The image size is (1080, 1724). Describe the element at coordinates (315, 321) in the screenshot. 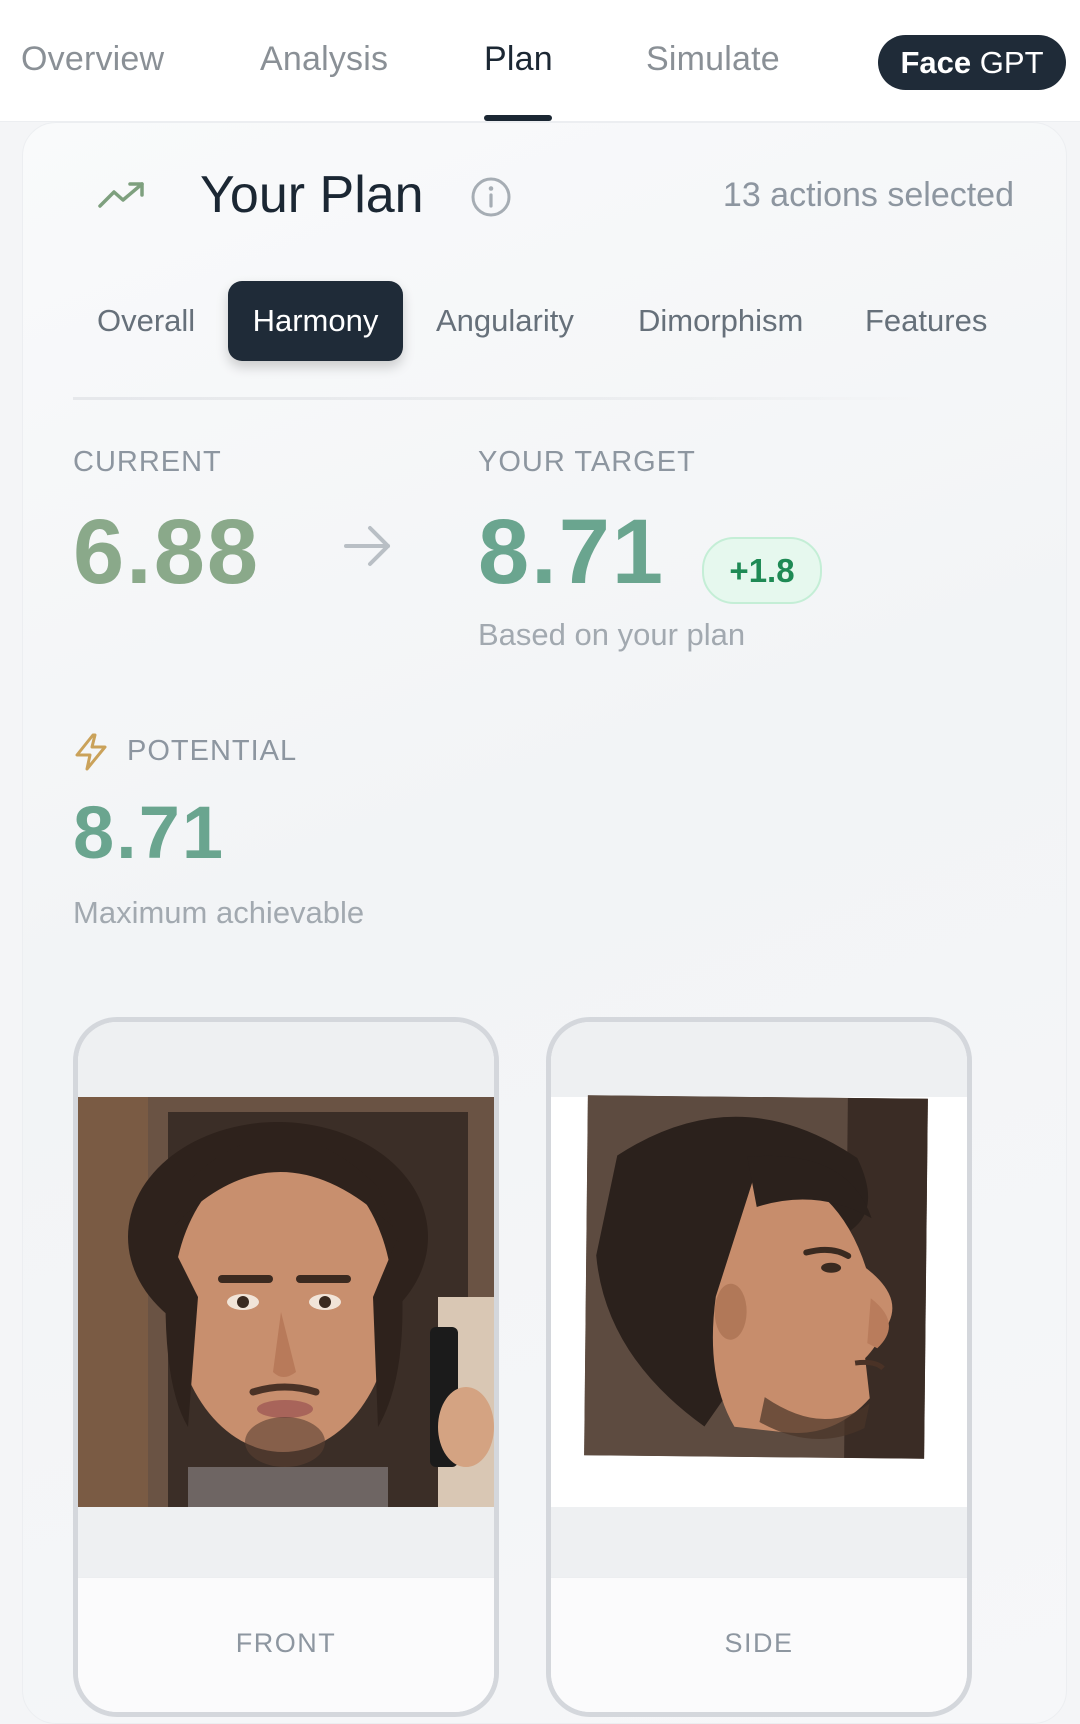

I see `subtab-harmony: Harmony` at that location.